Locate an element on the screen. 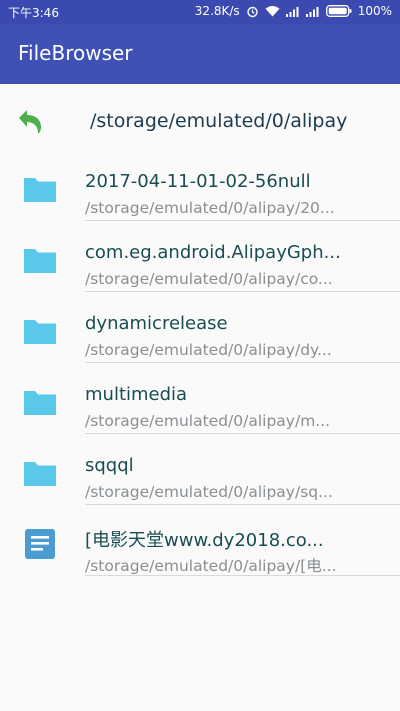 Image resolution: width=400 pixels, height=711 pixels. network-speed: 32.8K/s is located at coordinates (217, 11).